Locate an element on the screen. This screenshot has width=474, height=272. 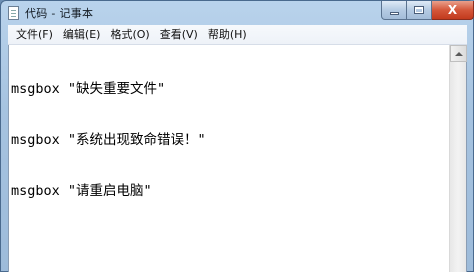
text-line: msgbox "请重启电脑" is located at coordinates (81, 191).